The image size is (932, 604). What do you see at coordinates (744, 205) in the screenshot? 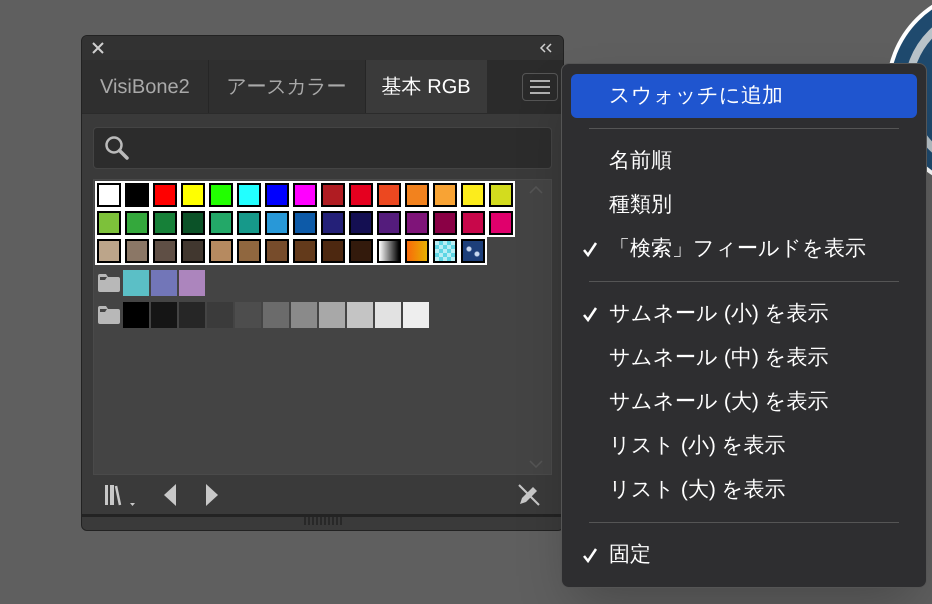
I see `menu-item: 種類別` at bounding box center [744, 205].